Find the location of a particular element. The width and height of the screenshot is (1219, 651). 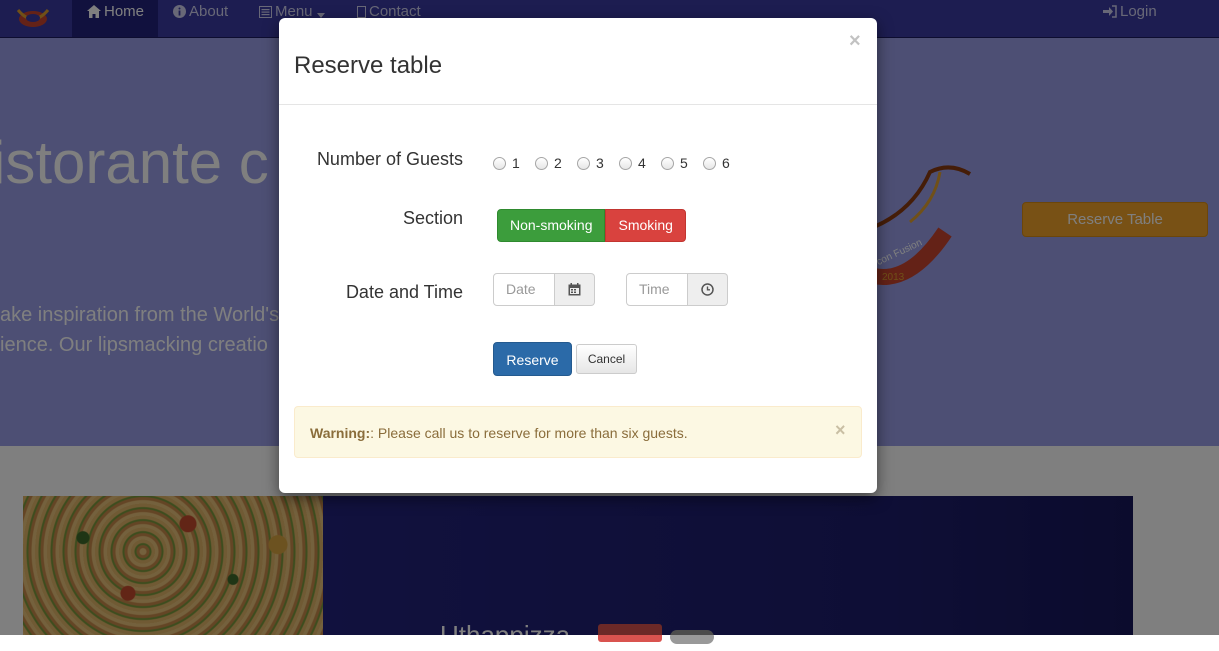

date-input: Date is located at coordinates (524, 289).